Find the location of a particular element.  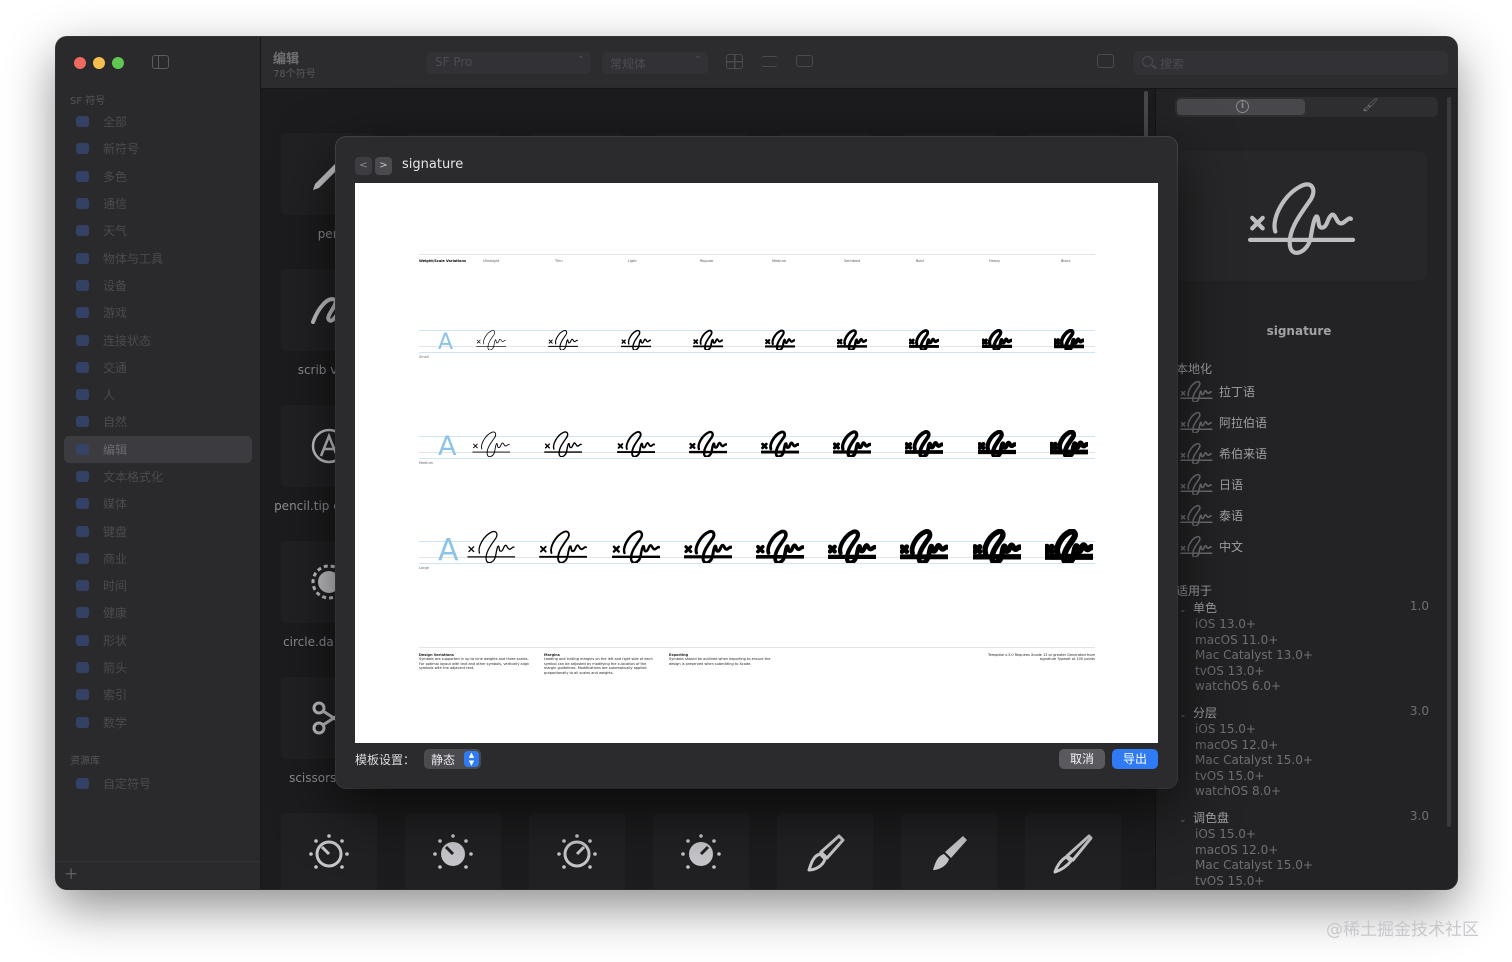

font-select-value: SF Pro is located at coordinates (454, 62).